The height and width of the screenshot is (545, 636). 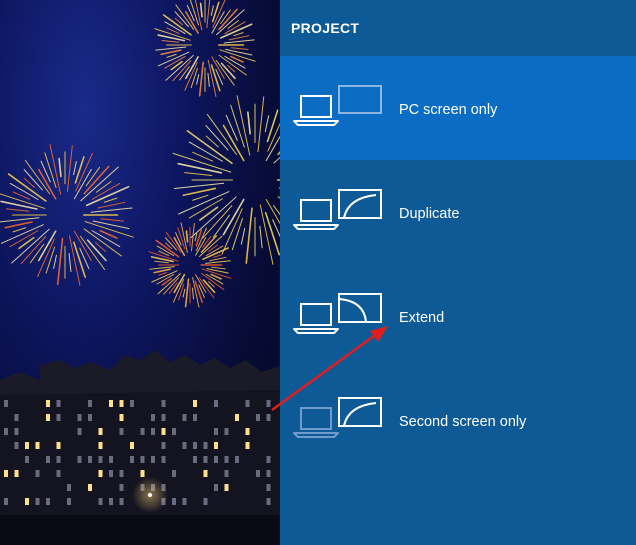 What do you see at coordinates (458, 316) in the screenshot?
I see `option-extend: Extend` at bounding box center [458, 316].